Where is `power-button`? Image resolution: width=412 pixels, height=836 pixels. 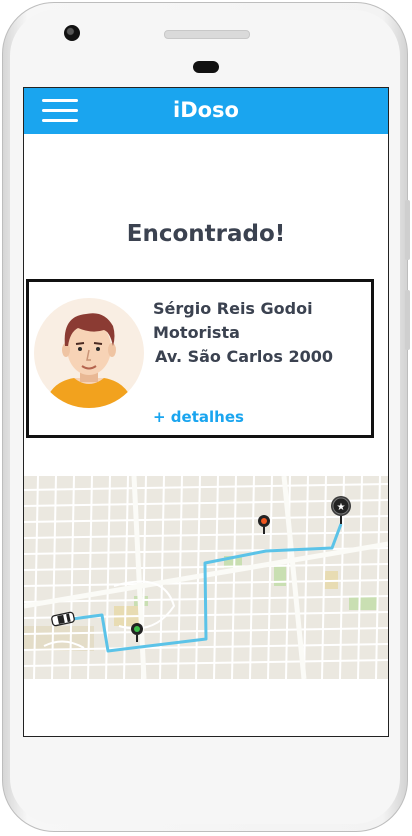
power-button is located at coordinates (407, 320).